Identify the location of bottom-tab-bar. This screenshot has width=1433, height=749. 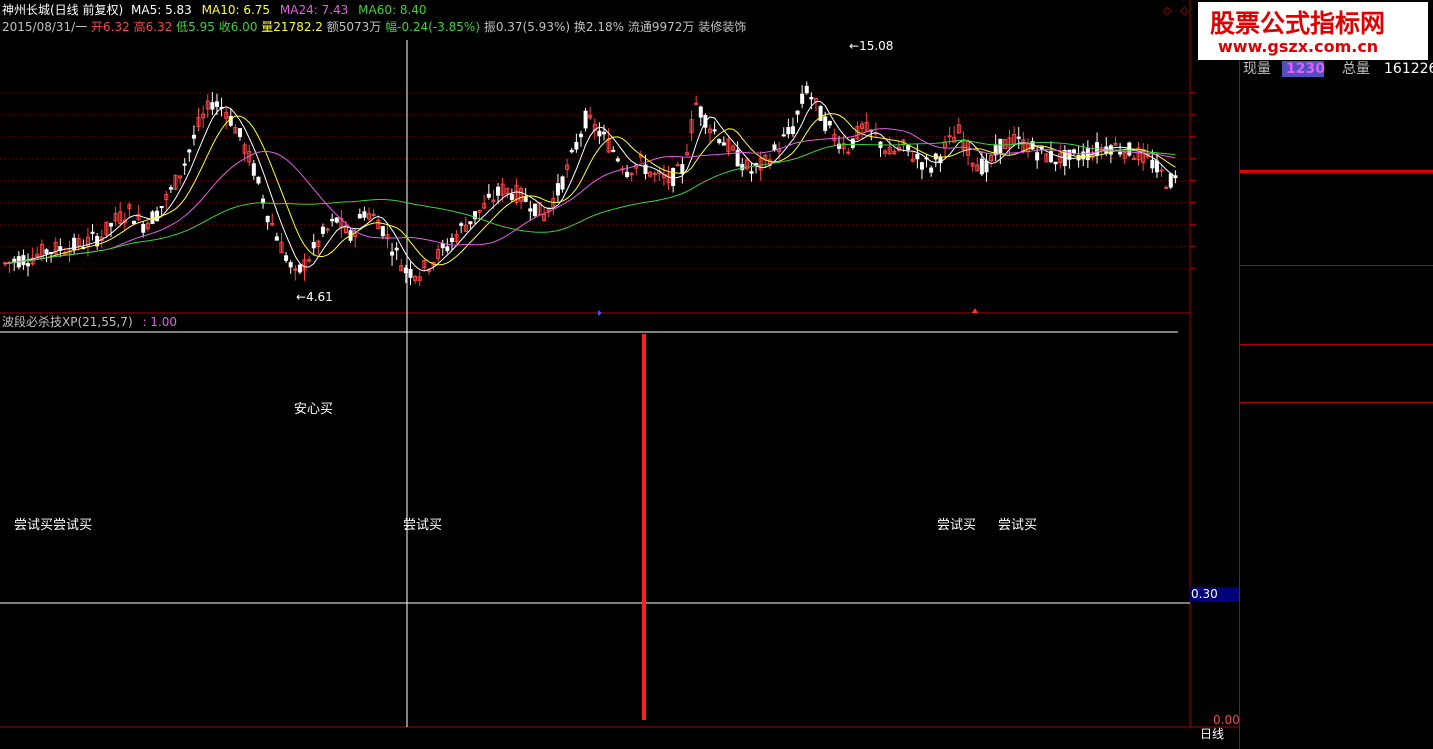
(620, 745).